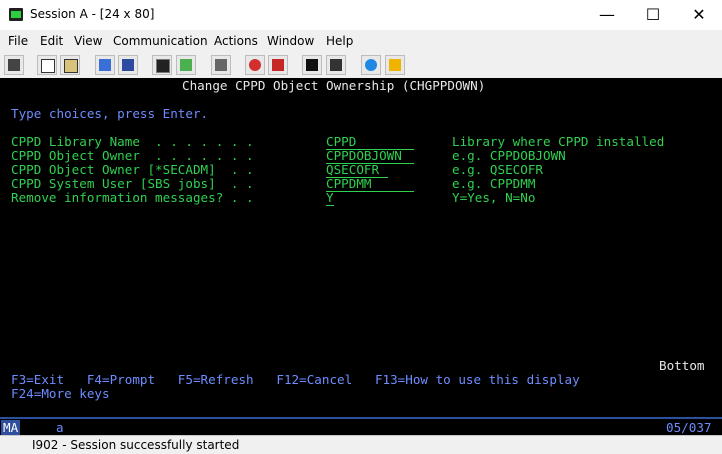 This screenshot has height=454, width=722. Describe the element at coordinates (607, 15) in the screenshot. I see `minimize-button: —` at that location.